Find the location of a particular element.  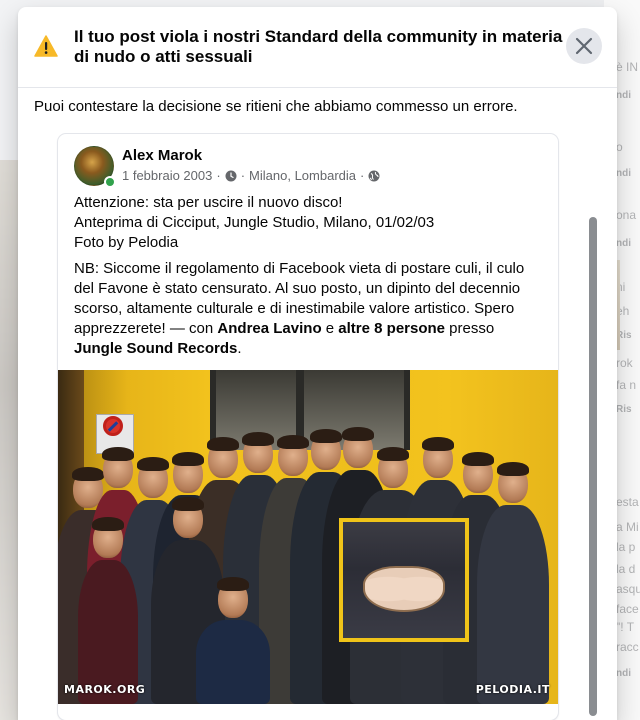

place-link: Jungle Sound Records is located at coordinates (155, 348).